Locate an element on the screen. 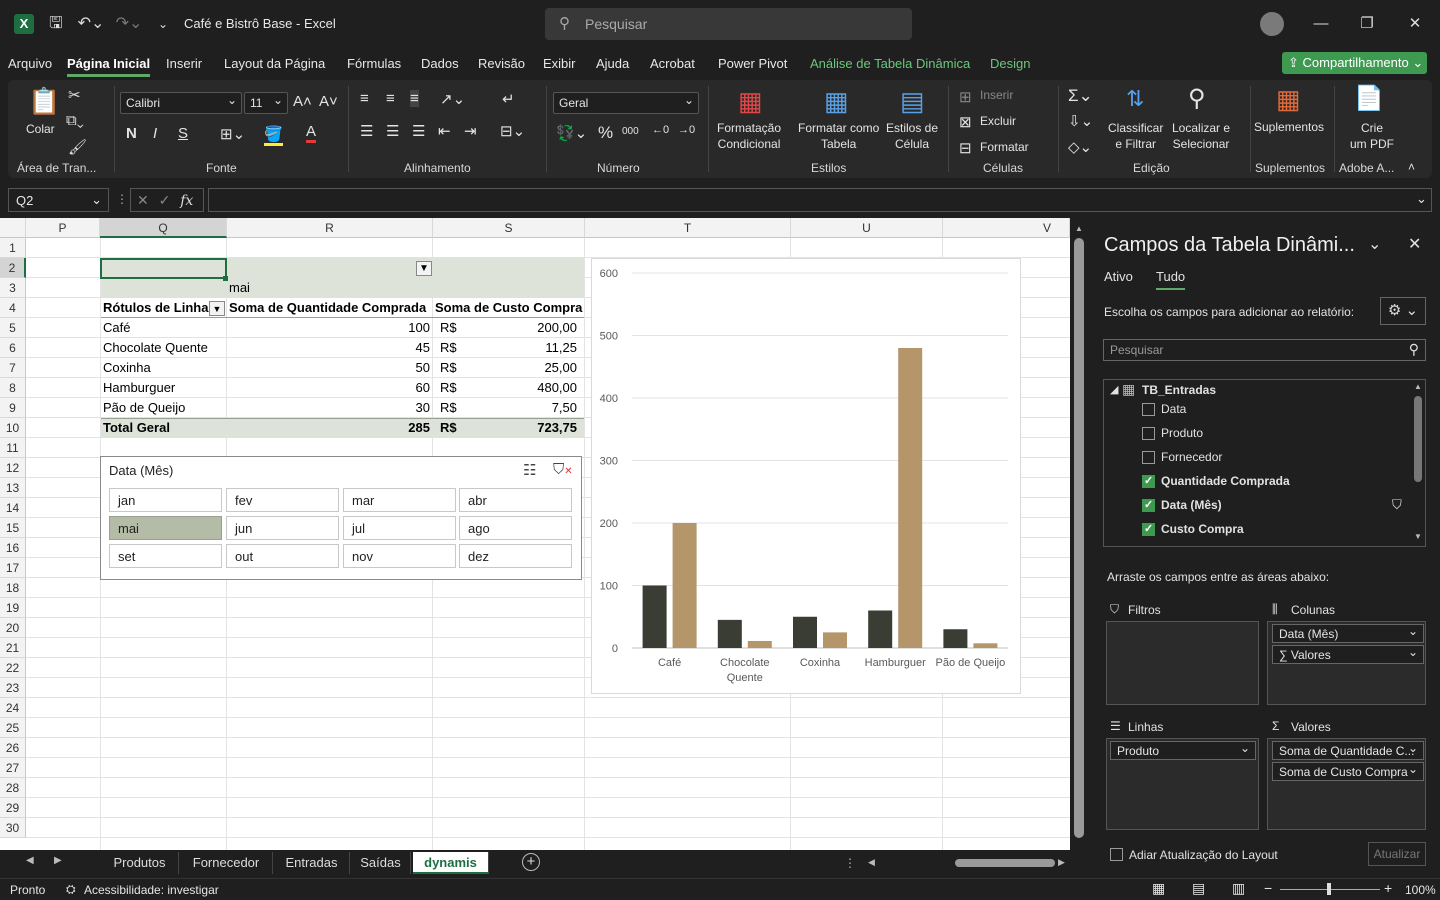 The image size is (1440, 900). menu-design: Design is located at coordinates (1010, 63).